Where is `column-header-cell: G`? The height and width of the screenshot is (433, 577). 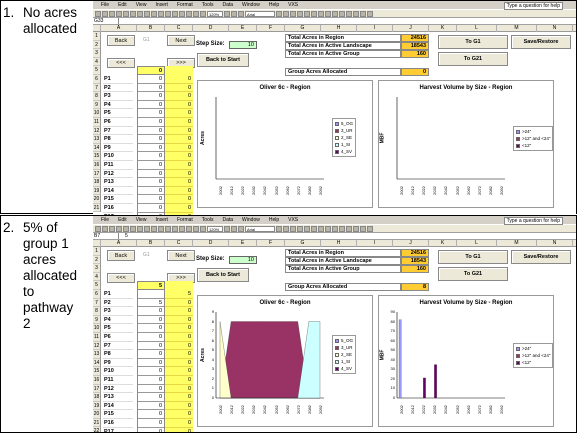 column-header-cell: G is located at coordinates (303, 28).